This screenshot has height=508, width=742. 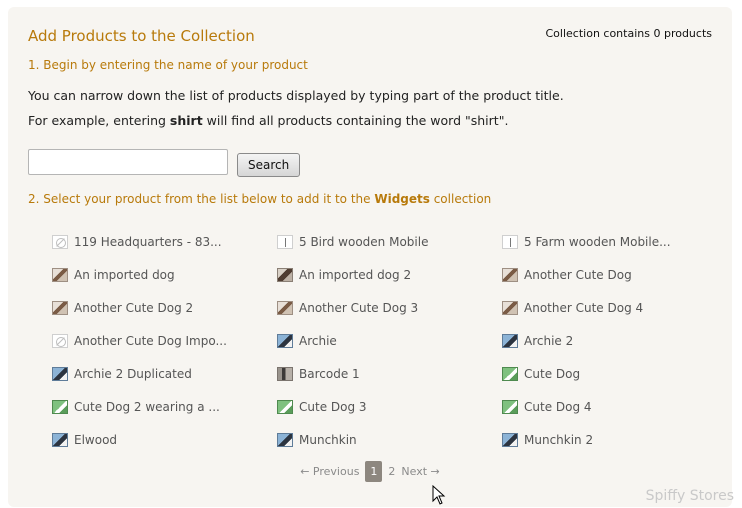 I want to click on product-label: Cute Dog 4, so click(x=558, y=406).